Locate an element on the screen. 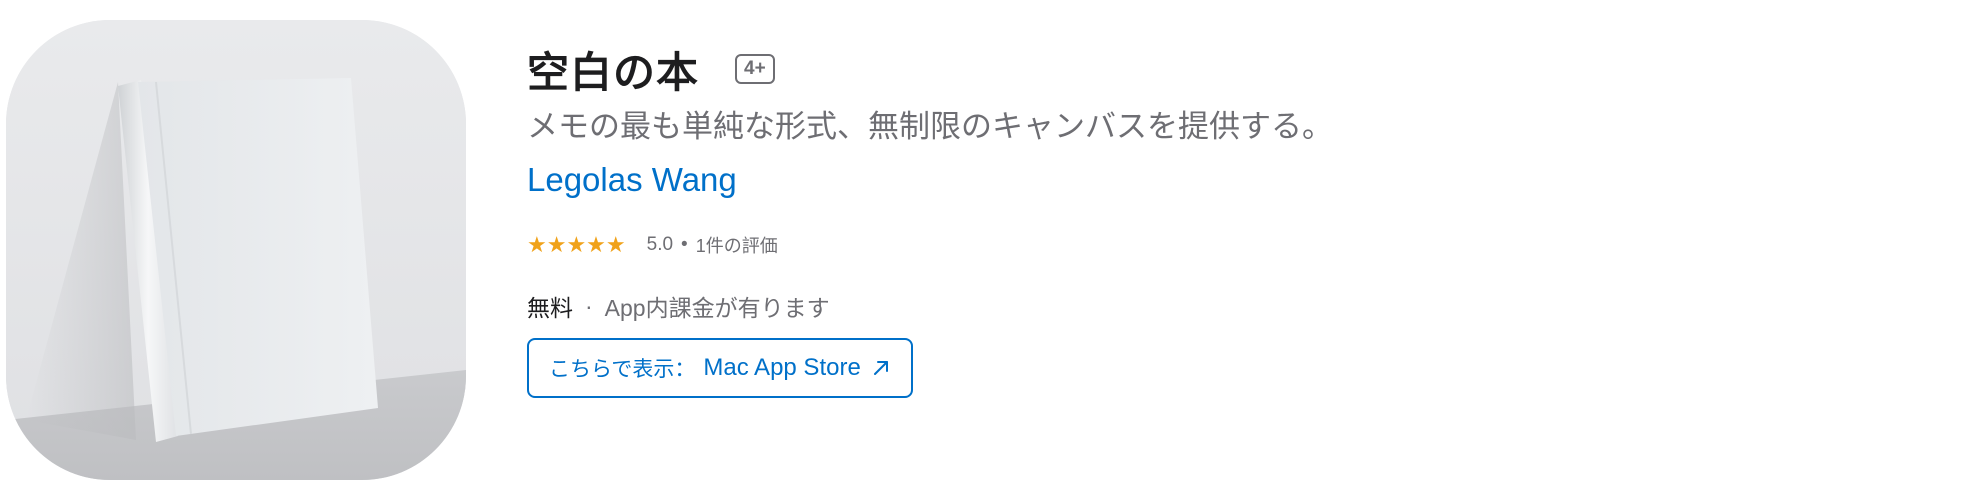 The image size is (1988, 495). star-rating: ★★★★★ is located at coordinates (577, 245).